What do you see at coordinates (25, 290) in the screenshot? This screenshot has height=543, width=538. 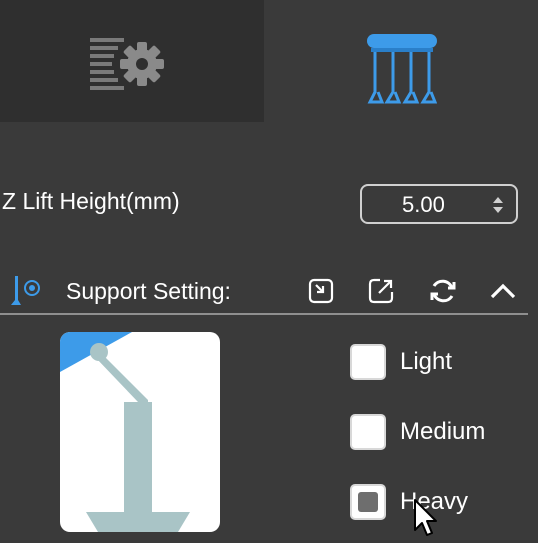 I see `support-tip-icon` at bounding box center [25, 290].